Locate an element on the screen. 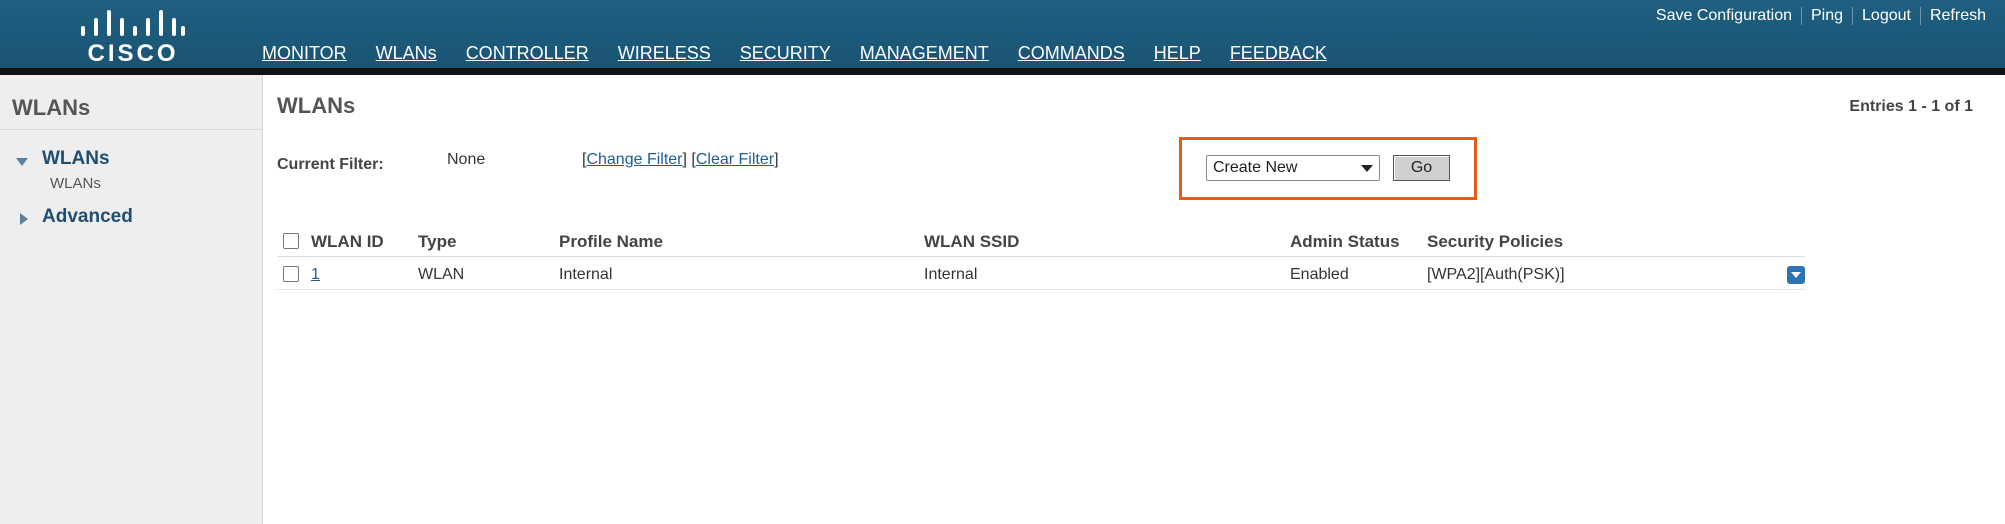 The image size is (2005, 524). action-select: Create New is located at coordinates (1293, 168).